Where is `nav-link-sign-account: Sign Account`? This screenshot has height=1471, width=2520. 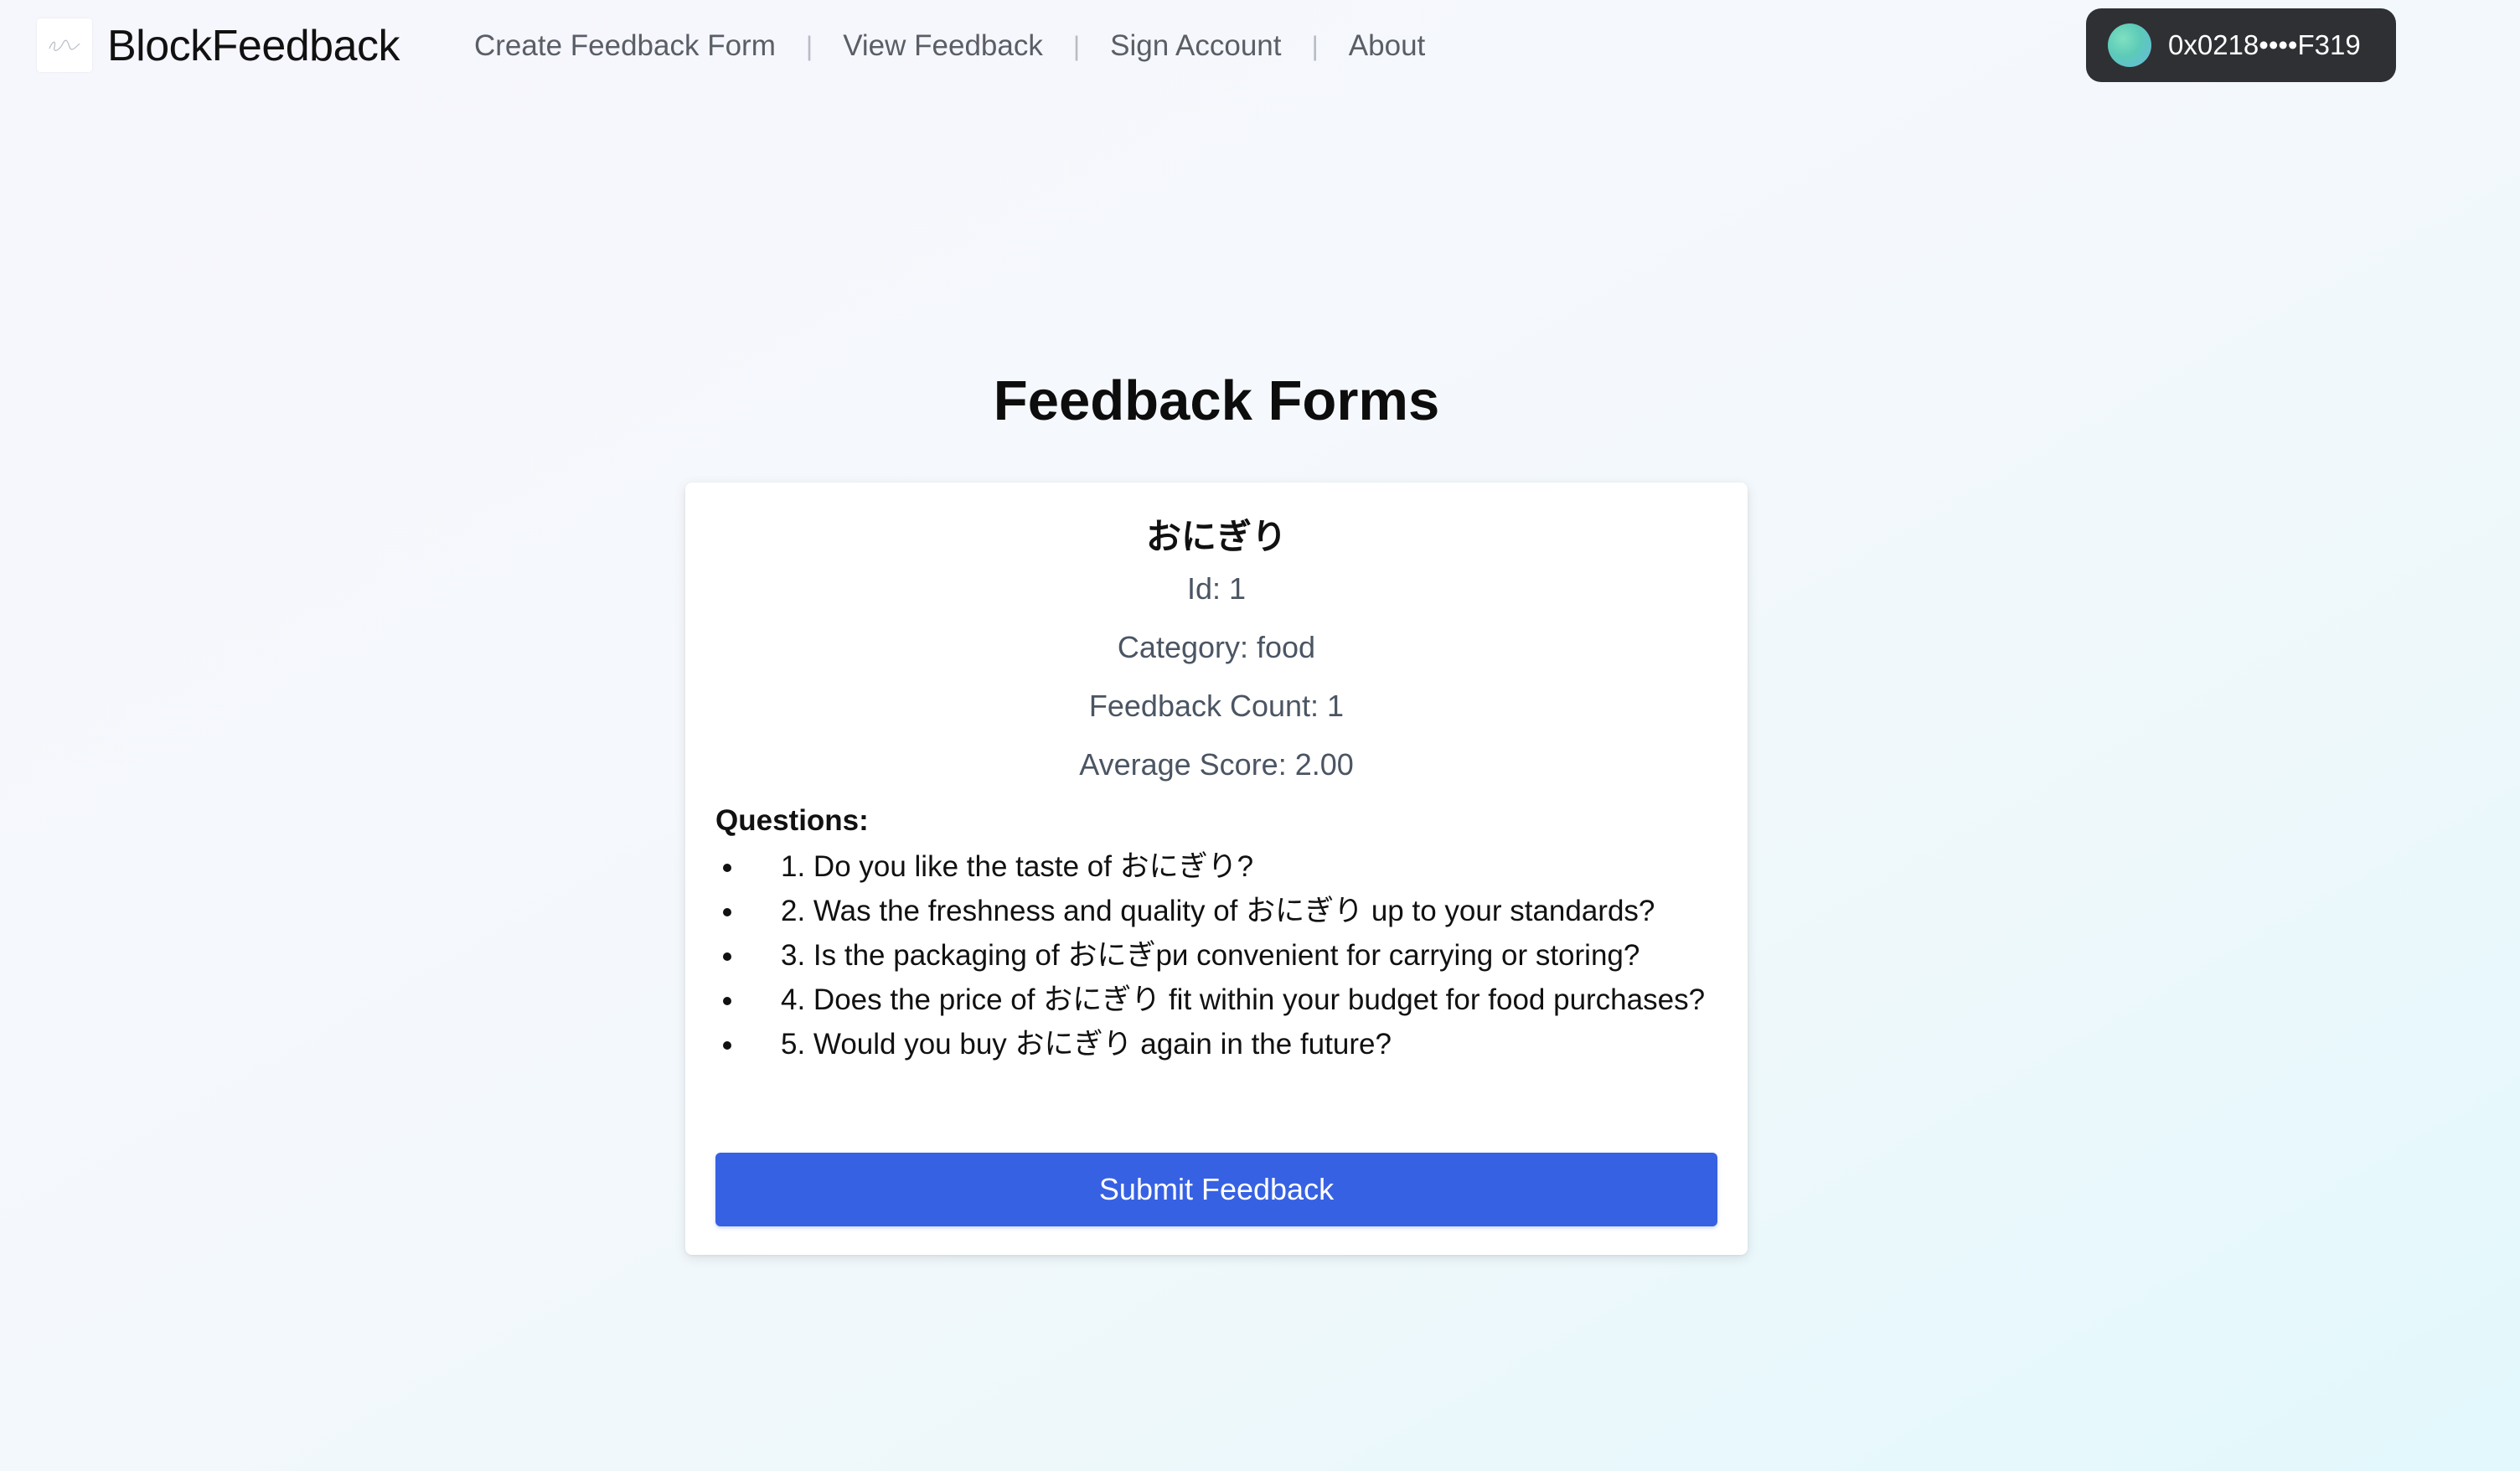 nav-link-sign-account: Sign Account is located at coordinates (1195, 46).